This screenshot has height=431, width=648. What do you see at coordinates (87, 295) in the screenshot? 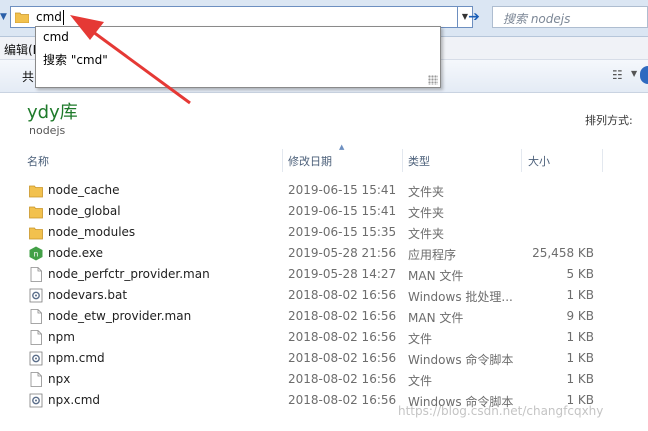
I see `file-name: nodevars.bat` at bounding box center [87, 295].